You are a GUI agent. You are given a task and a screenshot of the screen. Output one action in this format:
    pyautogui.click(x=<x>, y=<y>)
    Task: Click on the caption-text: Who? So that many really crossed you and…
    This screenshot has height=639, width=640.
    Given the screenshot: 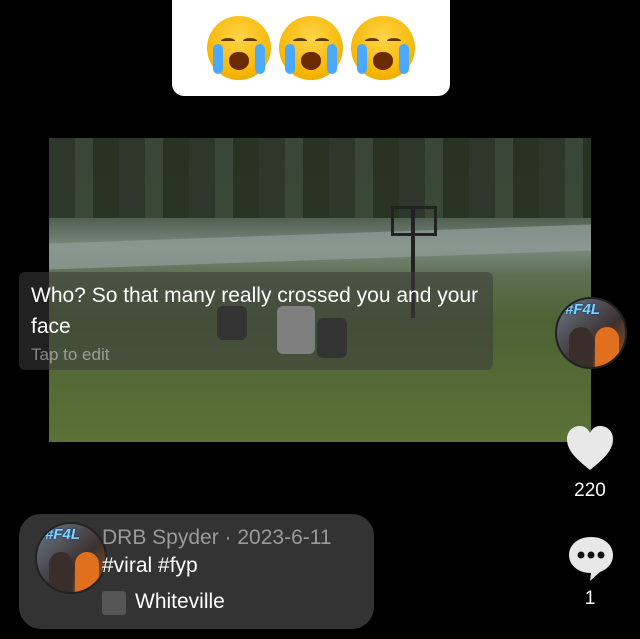 What is the action you would take?
    pyautogui.click(x=255, y=311)
    